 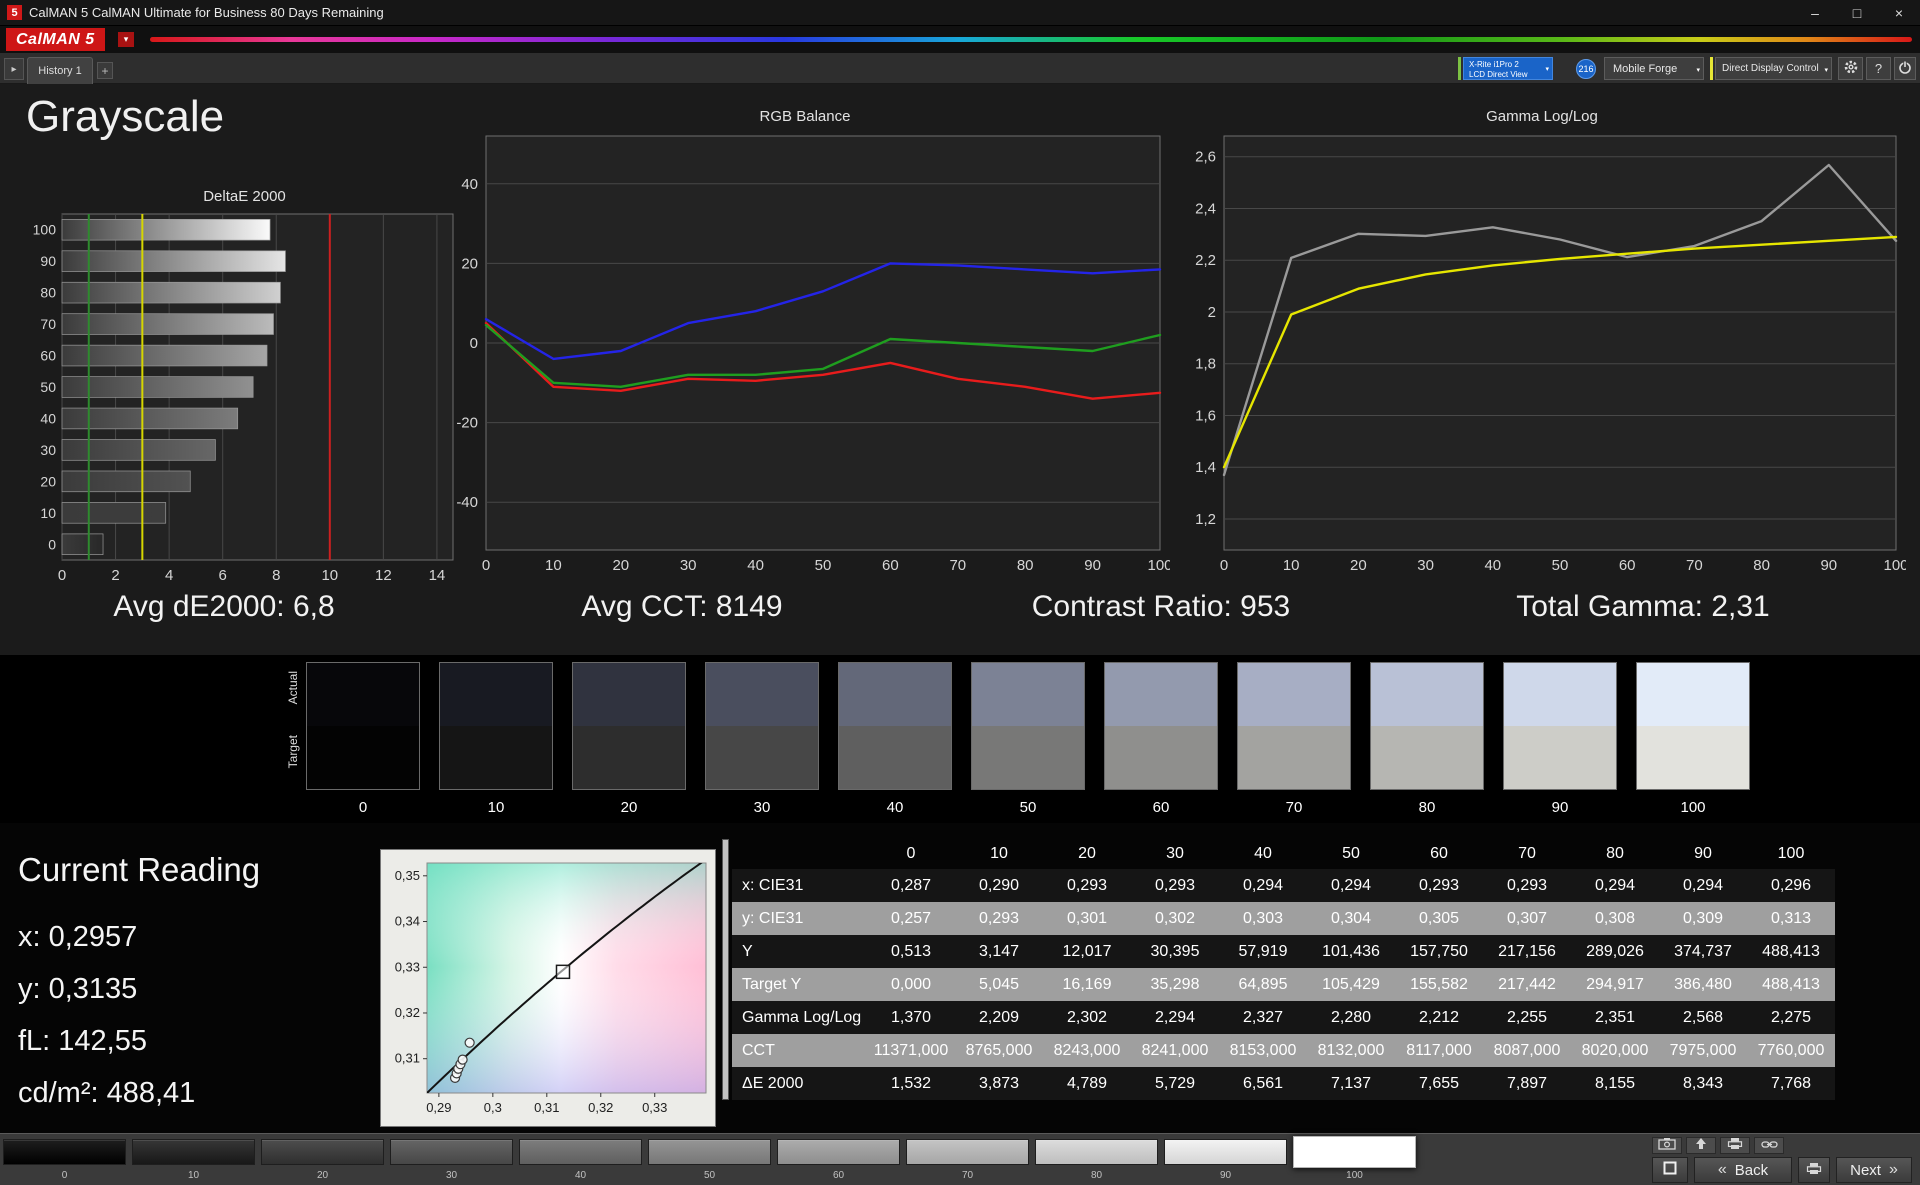 What do you see at coordinates (960, 39) in the screenshot?
I see `brand-row: CalMAN 5 ▾` at bounding box center [960, 39].